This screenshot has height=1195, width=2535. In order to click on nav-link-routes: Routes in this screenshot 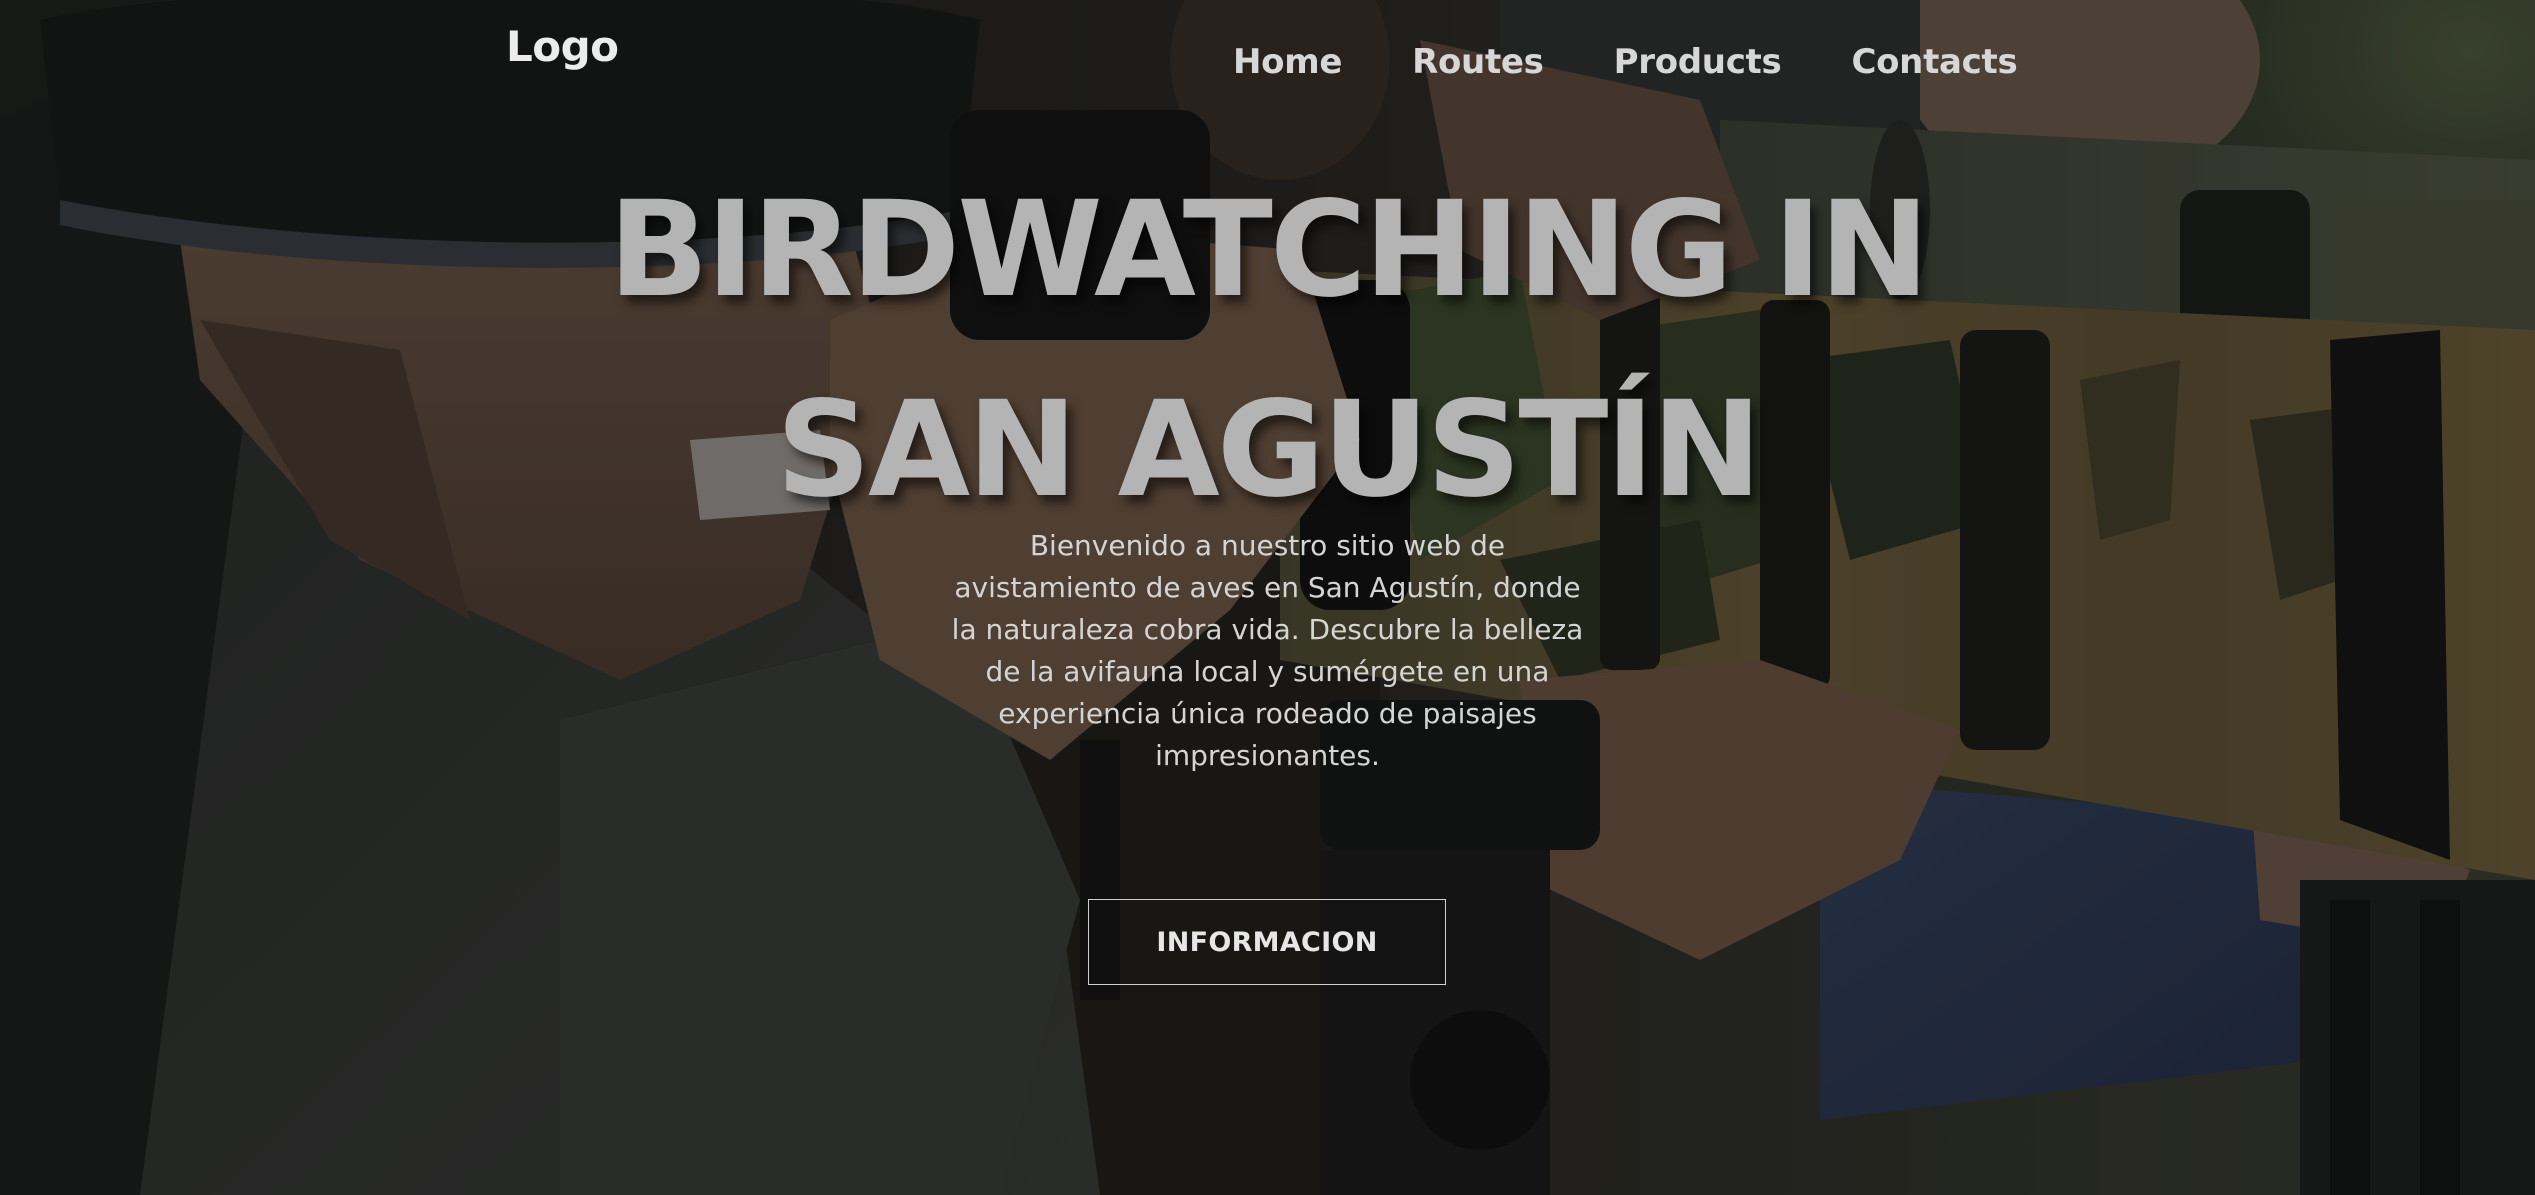, I will do `click(1478, 62)`.